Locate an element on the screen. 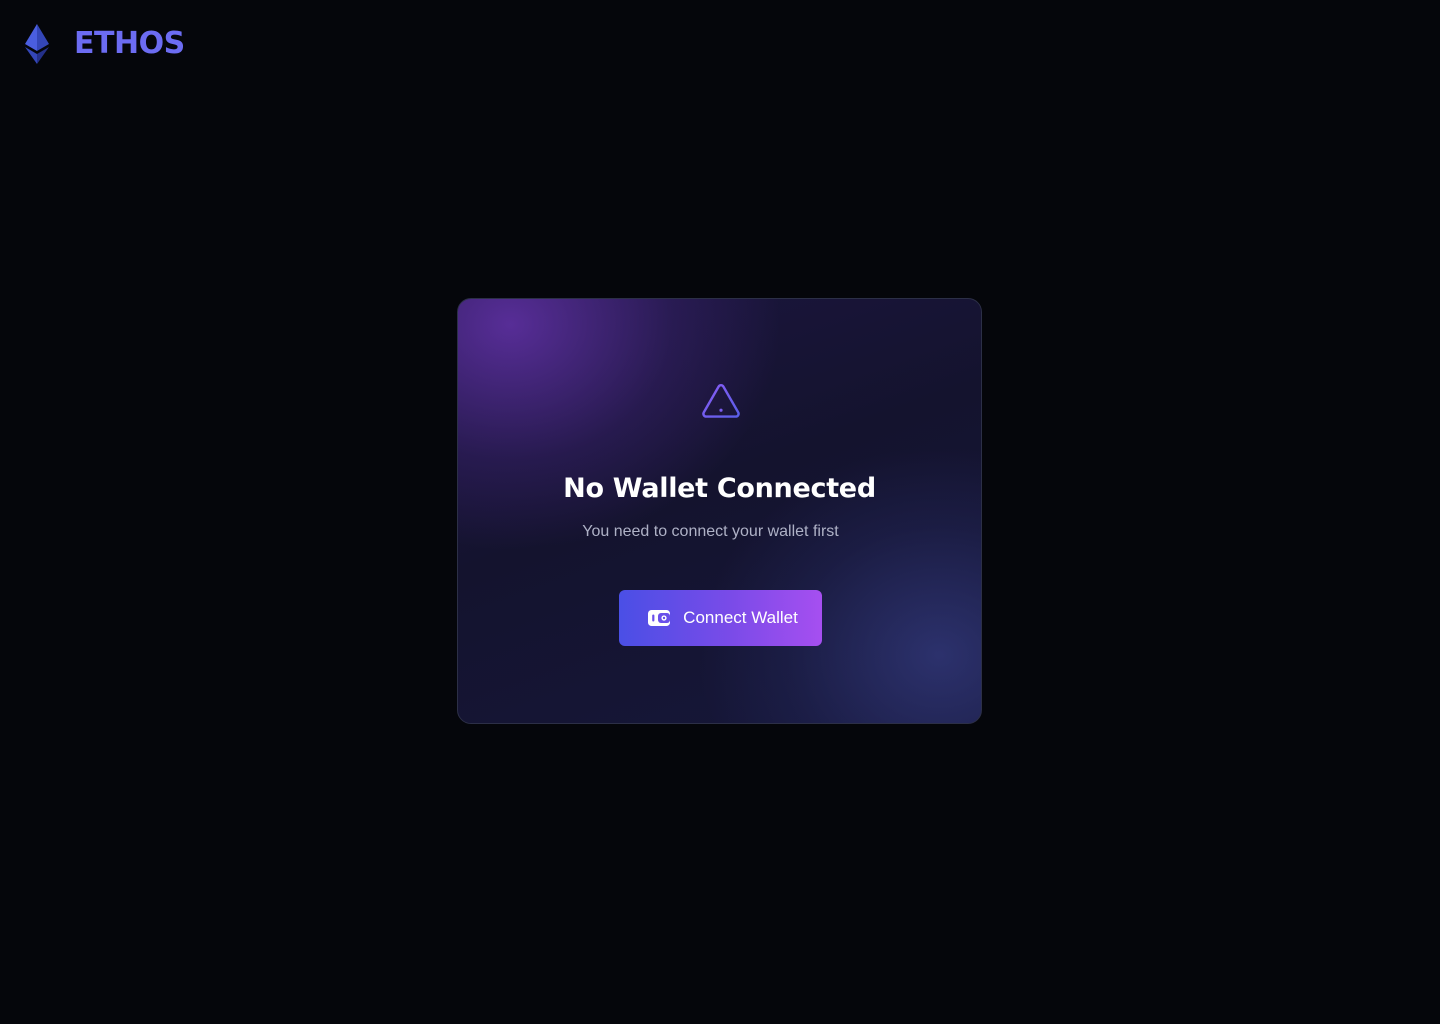  brand-logo: ETHOS is located at coordinates (103, 44).